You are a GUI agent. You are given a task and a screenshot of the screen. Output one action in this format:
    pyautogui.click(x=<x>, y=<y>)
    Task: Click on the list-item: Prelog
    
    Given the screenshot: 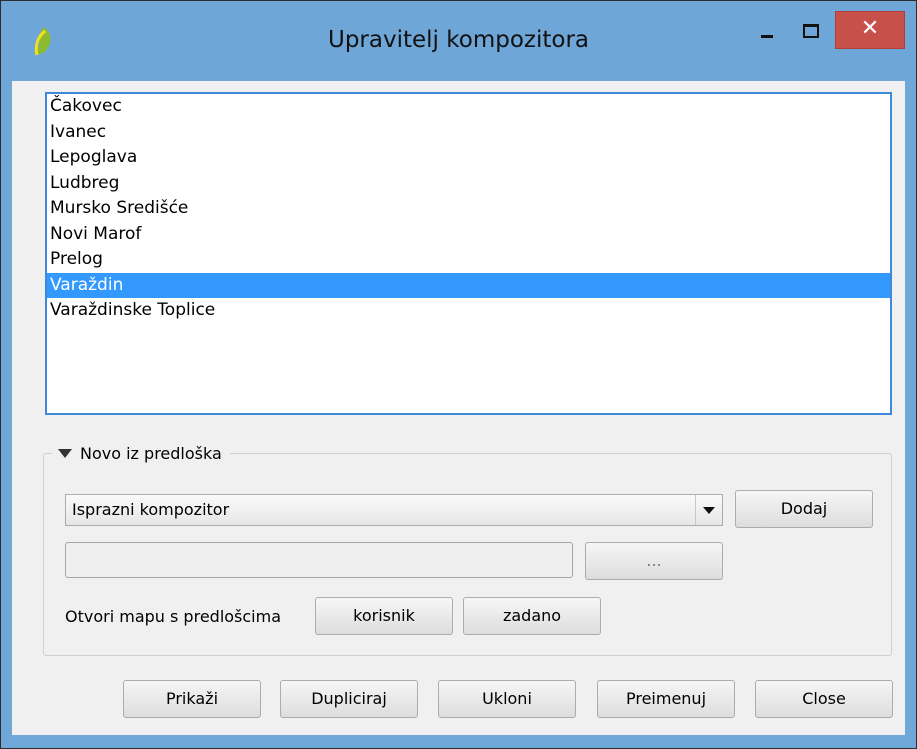 What is the action you would take?
    pyautogui.click(x=468, y=260)
    